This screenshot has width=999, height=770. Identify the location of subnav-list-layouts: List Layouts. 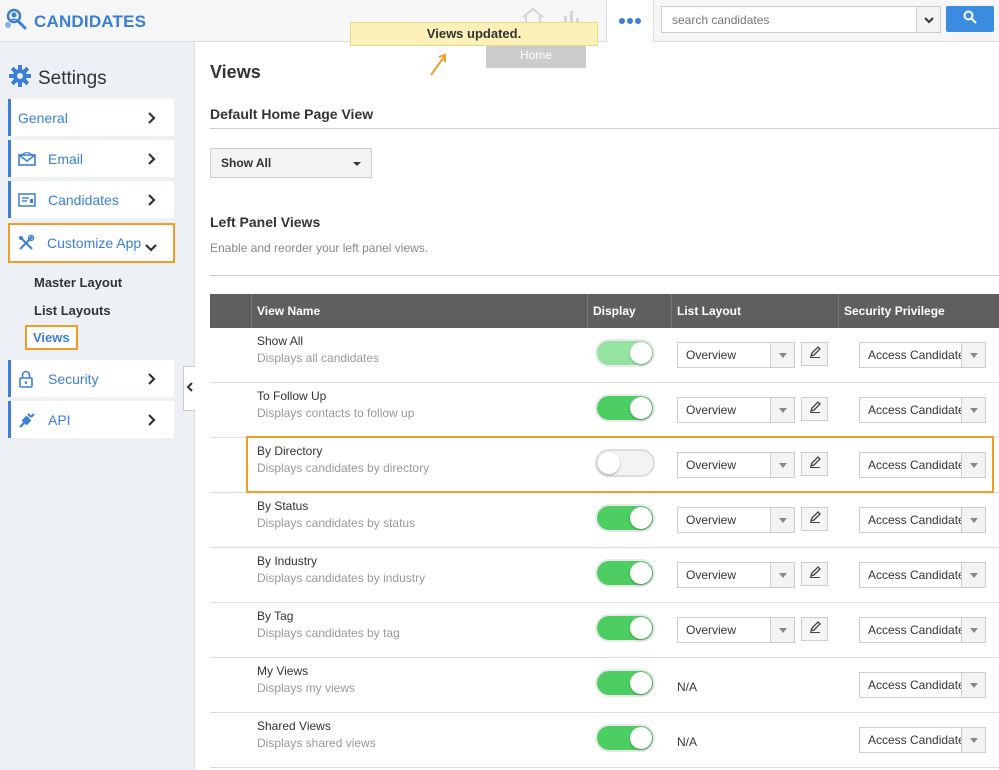
(72, 310).